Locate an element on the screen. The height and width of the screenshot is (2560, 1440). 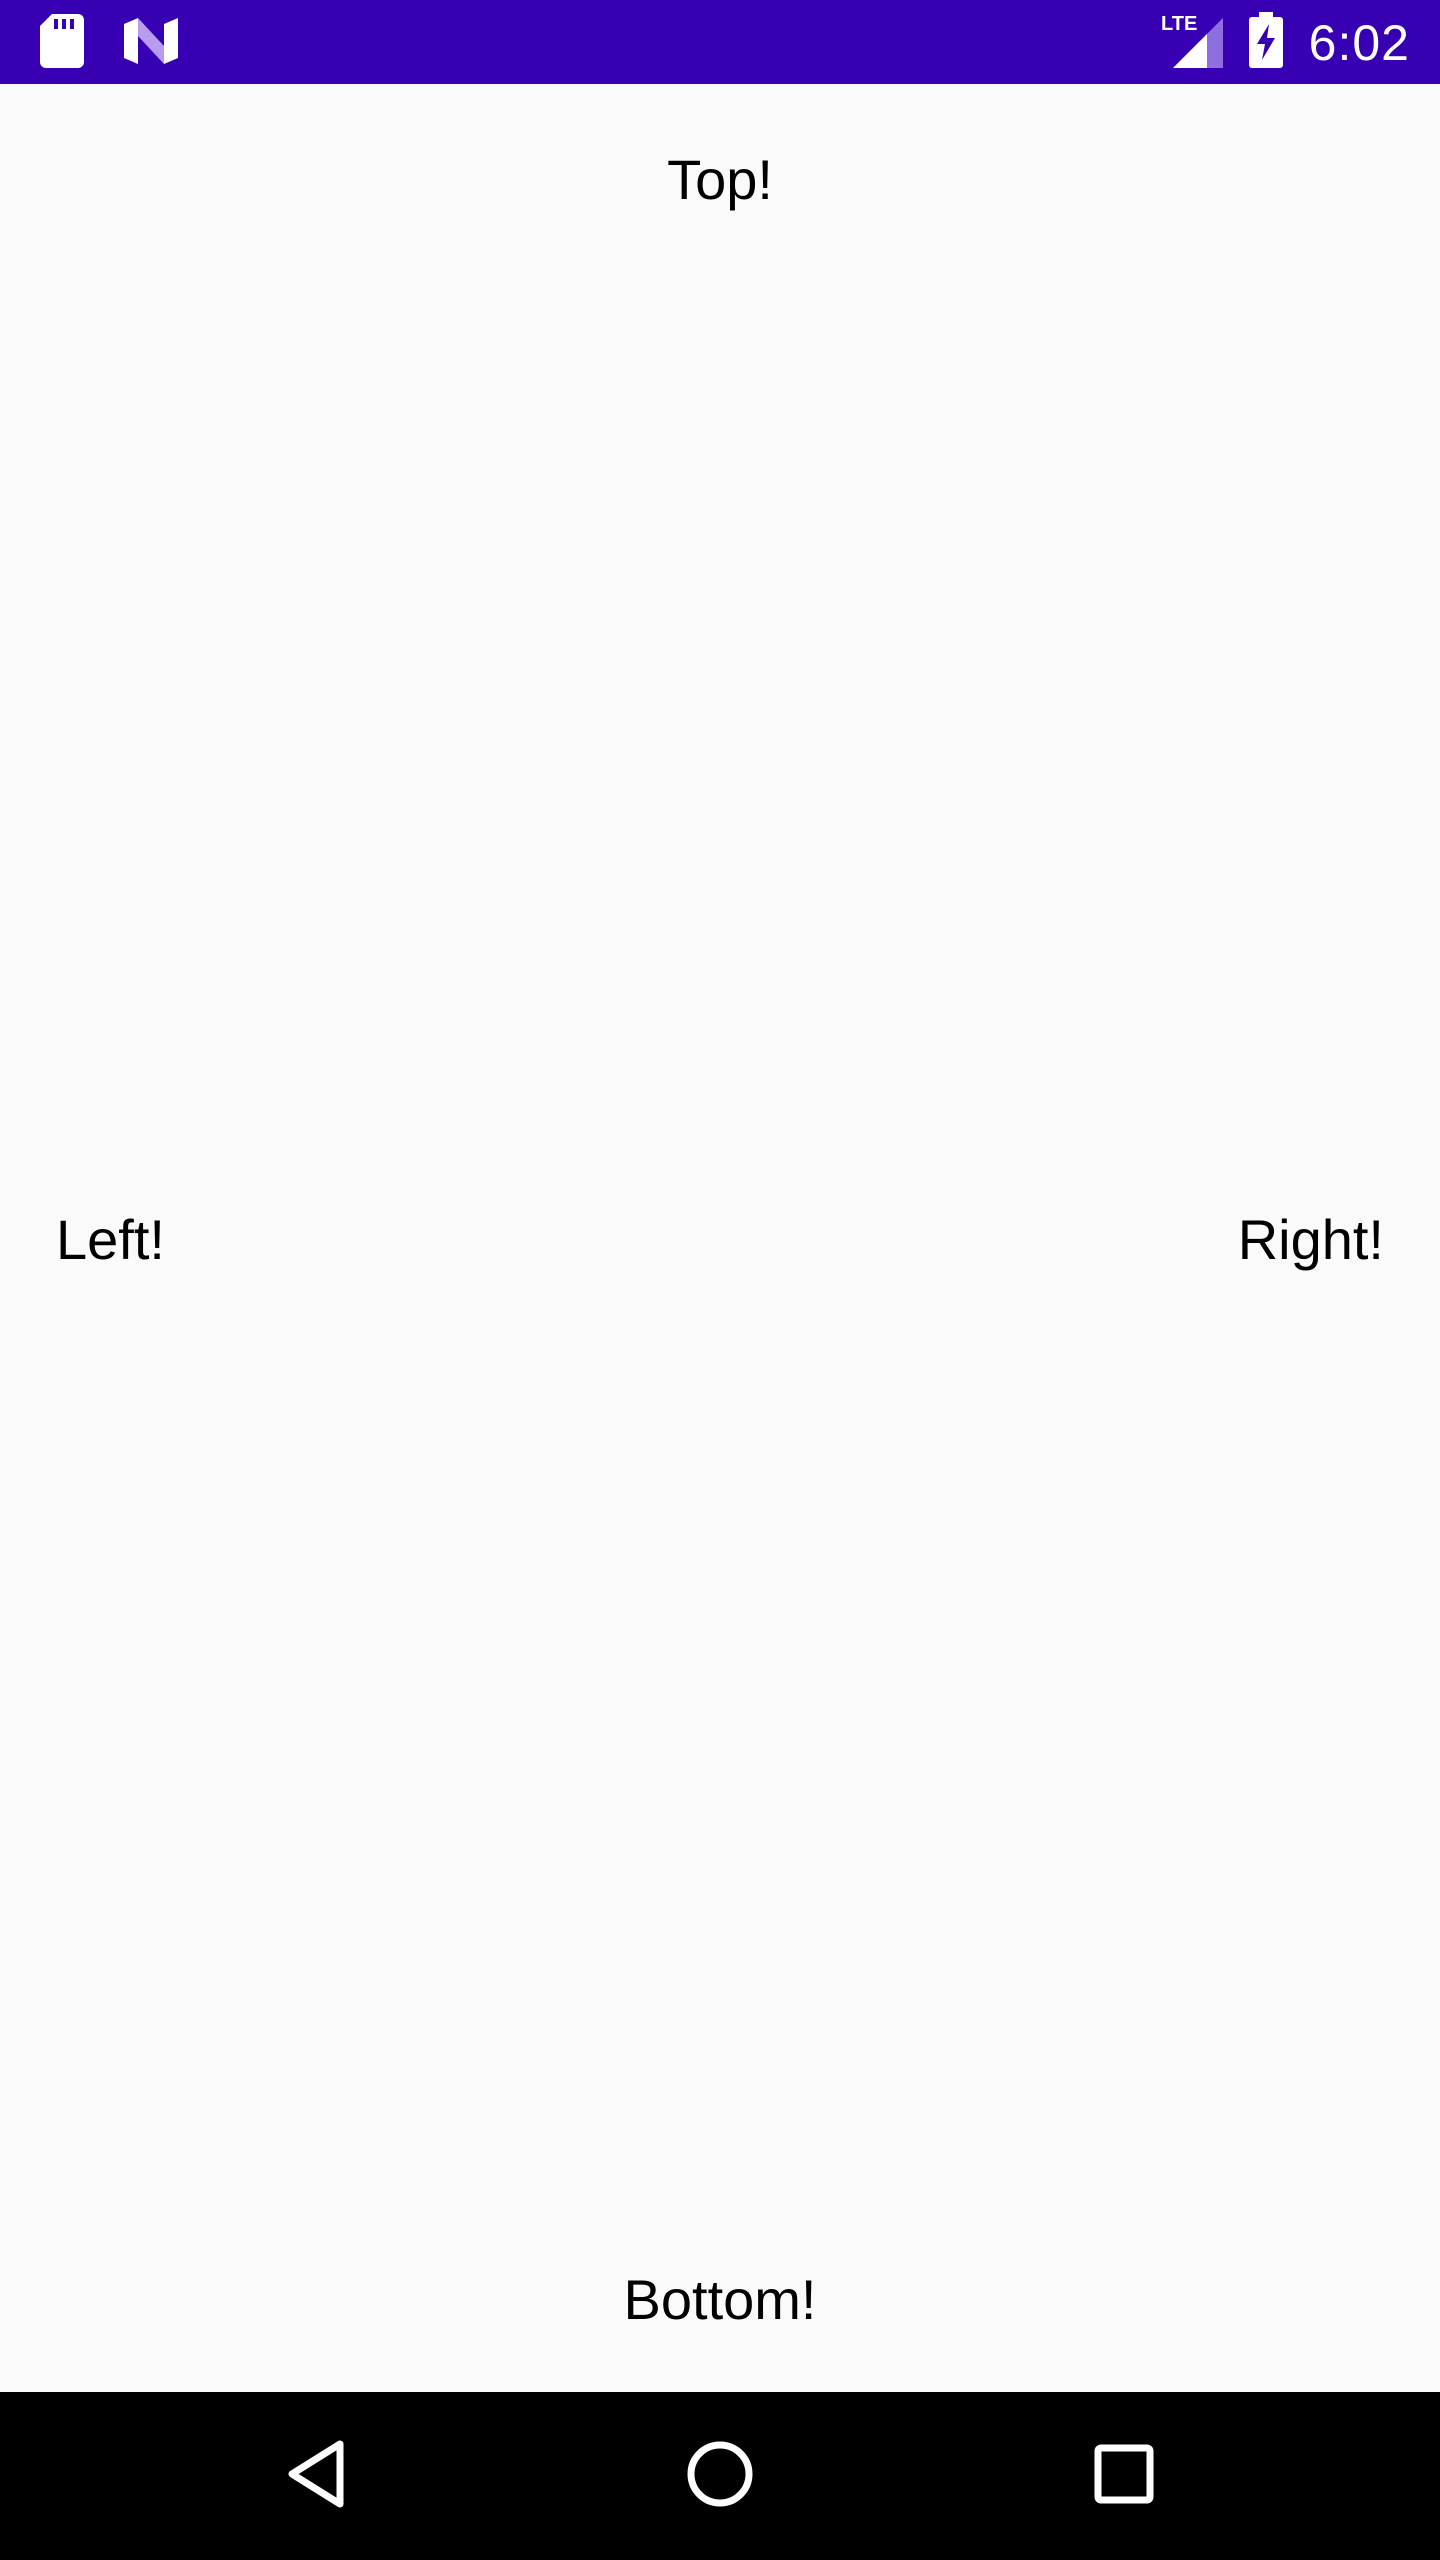
svg-text: LTE is located at coordinates (1179, 24).